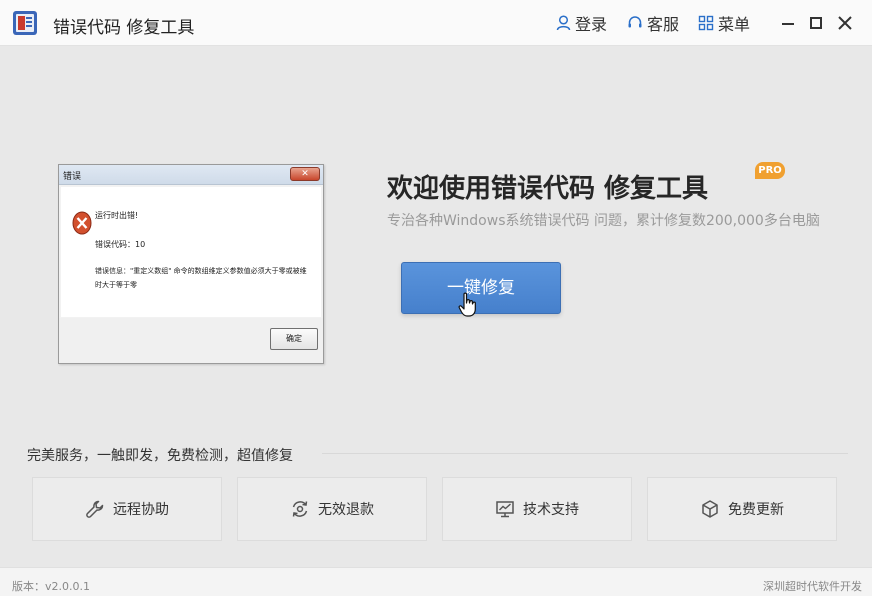  I want to click on minimize-button, so click(788, 23).